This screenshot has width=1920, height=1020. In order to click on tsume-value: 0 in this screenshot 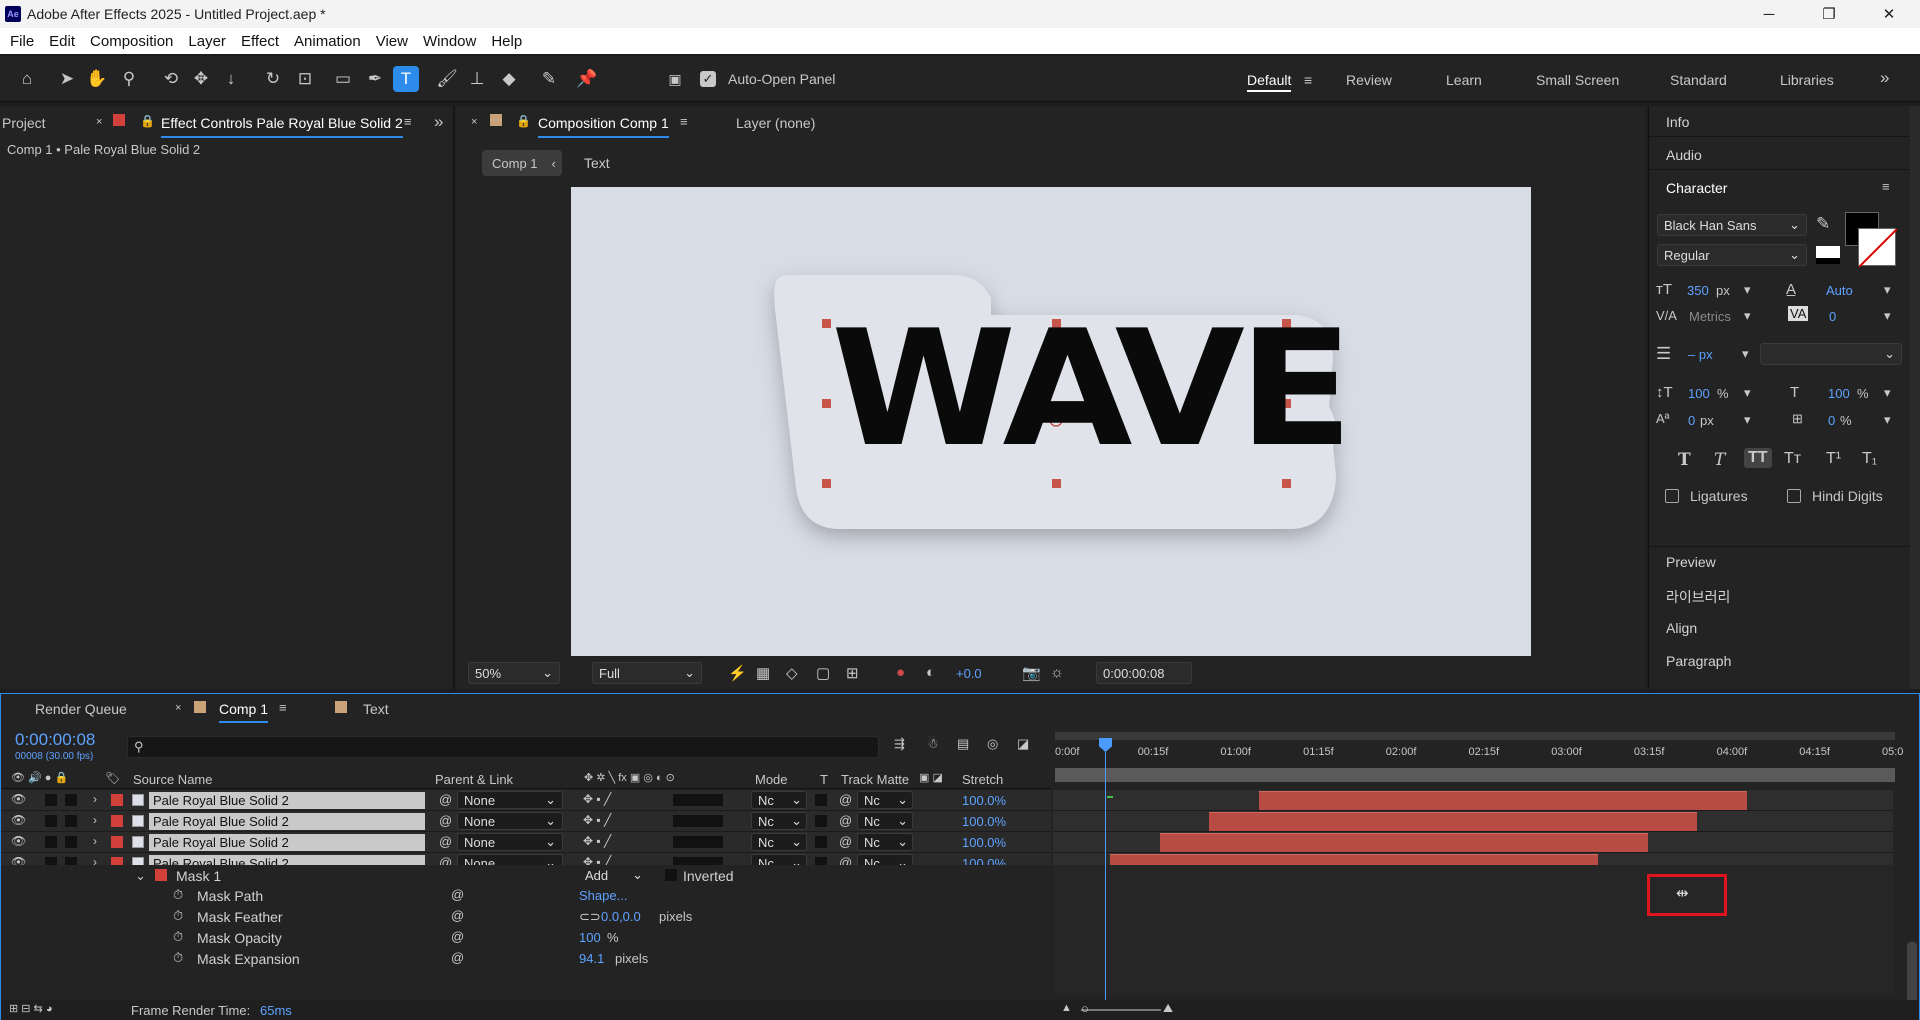, I will do `click(1831, 420)`.